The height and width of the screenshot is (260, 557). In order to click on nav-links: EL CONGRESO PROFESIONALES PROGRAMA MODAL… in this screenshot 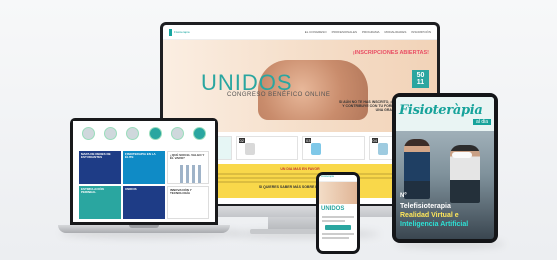, I will do `click(368, 32)`.